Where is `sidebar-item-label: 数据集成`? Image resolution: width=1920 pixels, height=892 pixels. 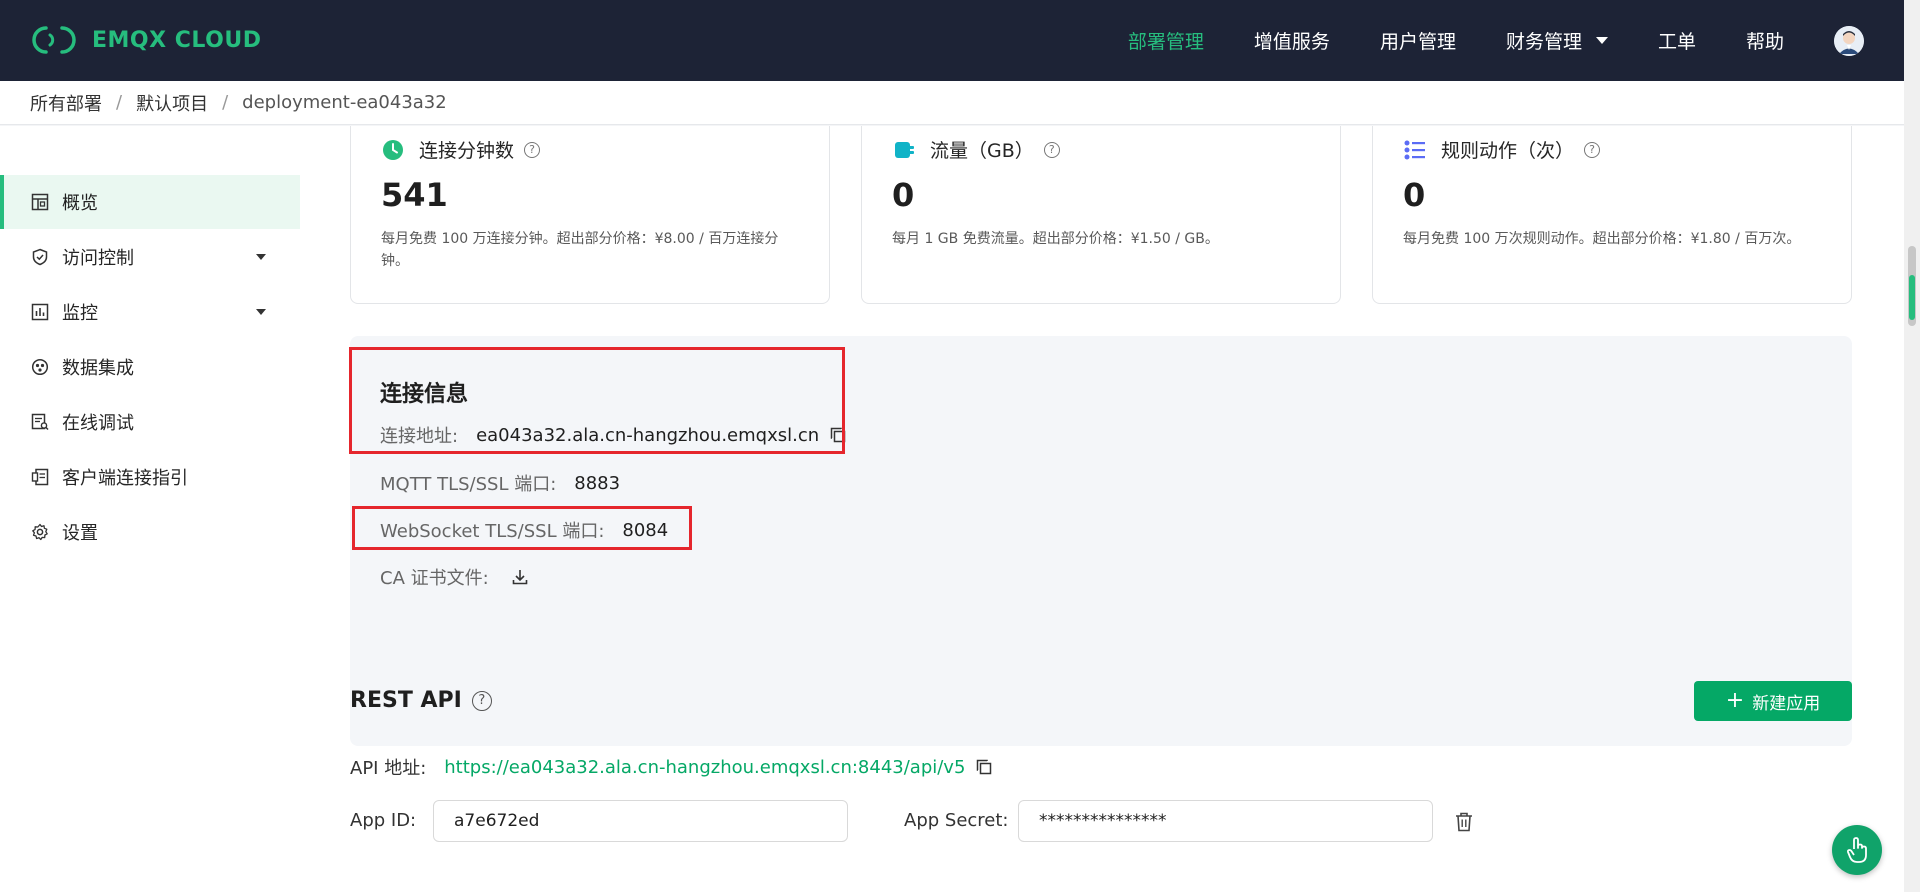
sidebar-item-label: 数据集成 is located at coordinates (98, 368).